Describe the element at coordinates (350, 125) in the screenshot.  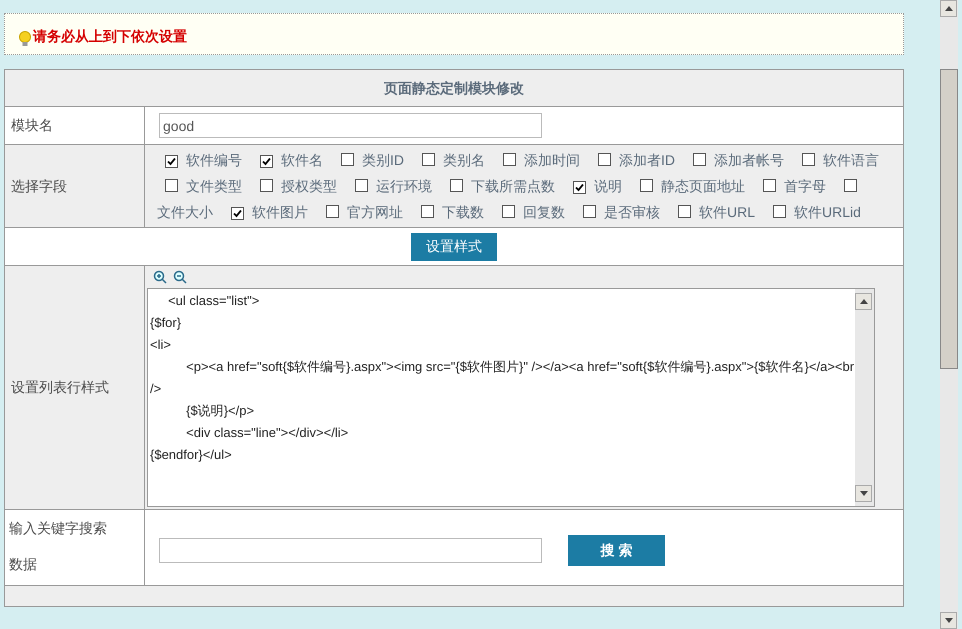
I see `module-name-field: good` at that location.